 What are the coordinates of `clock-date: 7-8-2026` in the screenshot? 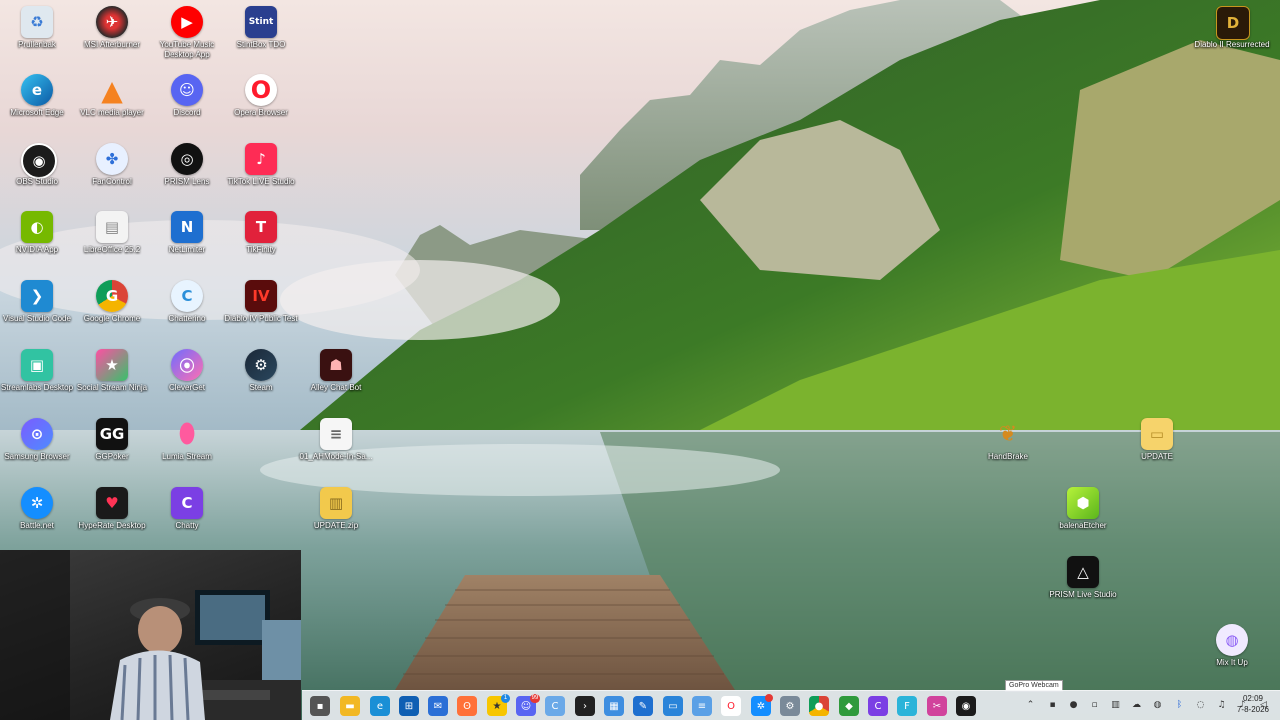 It's located at (1253, 709).